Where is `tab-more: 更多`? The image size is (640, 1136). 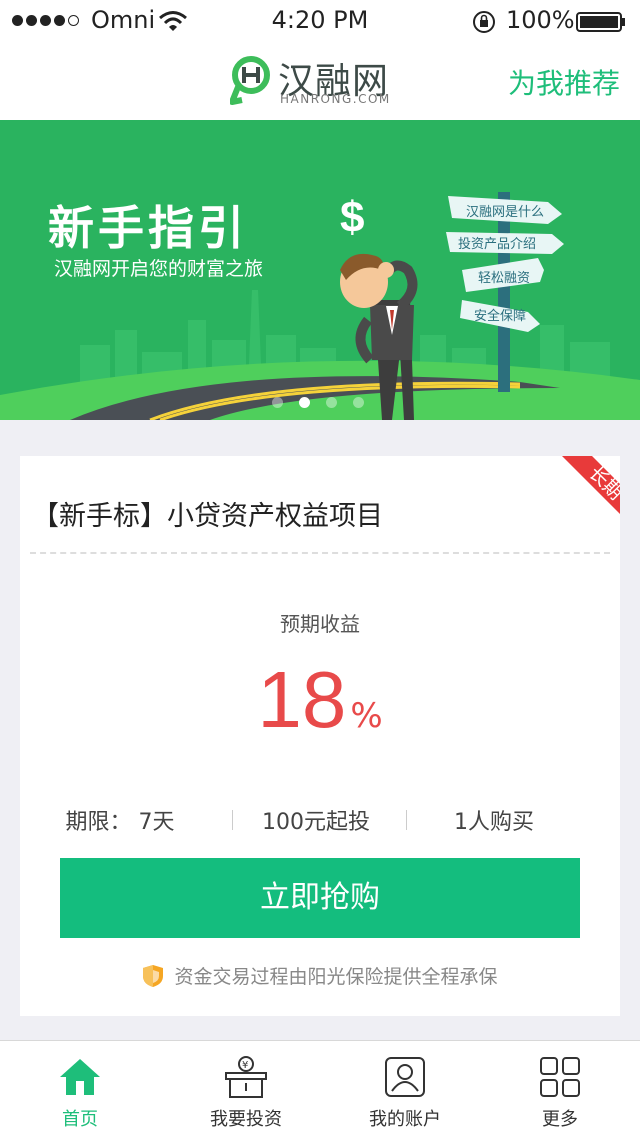 tab-more: 更多 is located at coordinates (560, 1088).